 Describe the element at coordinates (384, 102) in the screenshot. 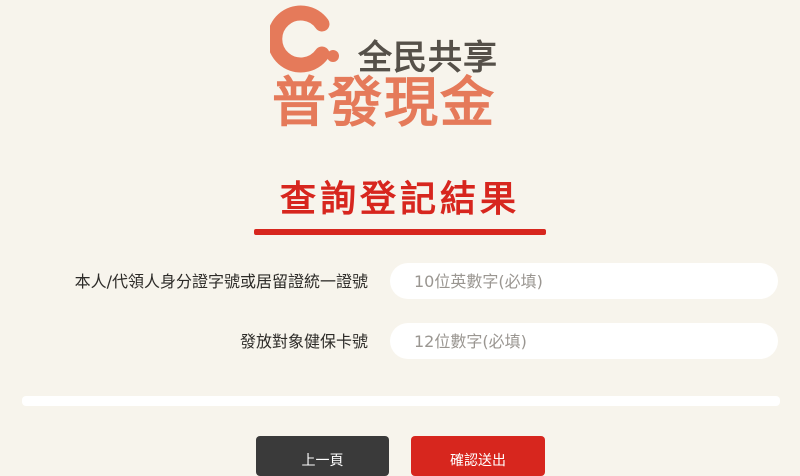

I see `logo-title: 普發現金` at that location.